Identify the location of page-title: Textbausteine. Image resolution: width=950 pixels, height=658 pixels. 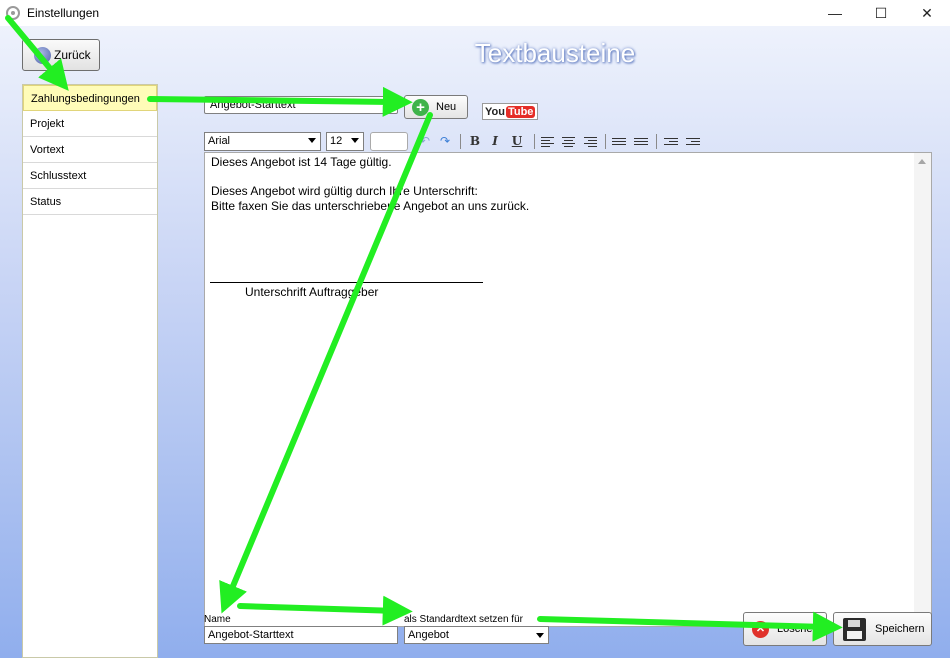
(555, 53).